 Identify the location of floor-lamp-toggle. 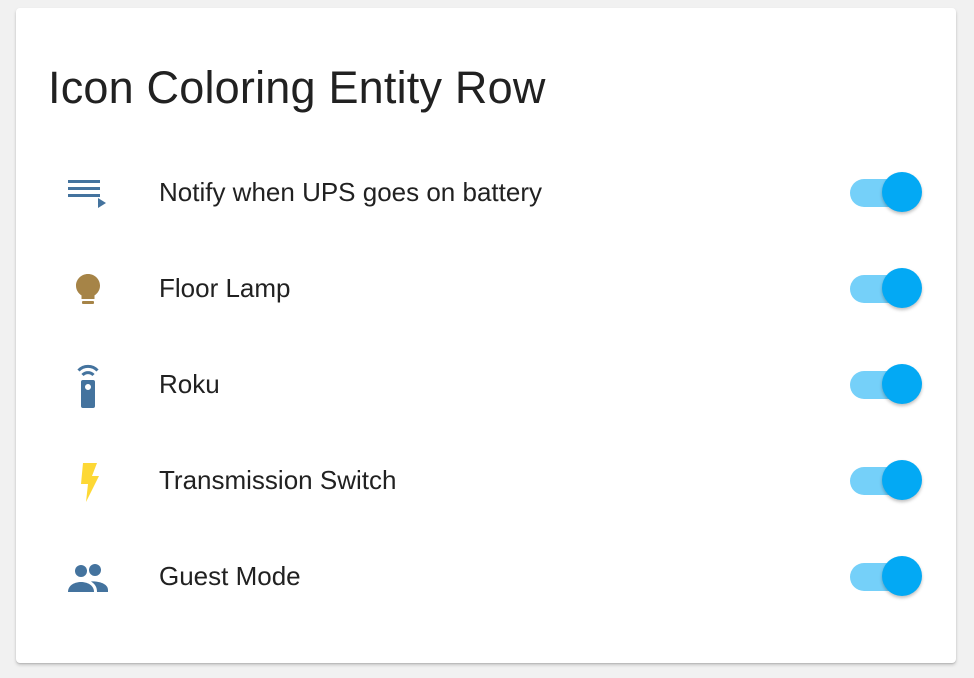
(888, 288).